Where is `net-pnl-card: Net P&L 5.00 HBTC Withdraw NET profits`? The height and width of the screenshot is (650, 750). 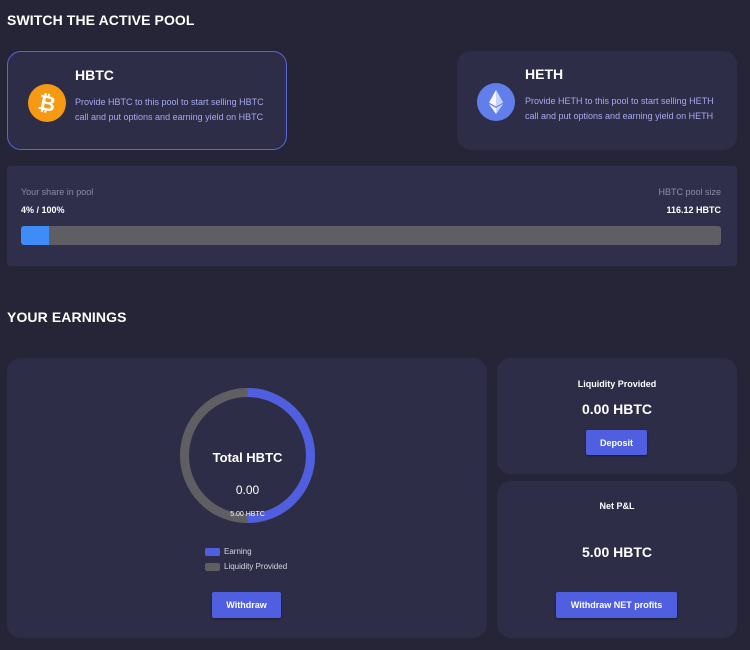 net-pnl-card: Net P&L 5.00 HBTC Withdraw NET profits is located at coordinates (617, 559).